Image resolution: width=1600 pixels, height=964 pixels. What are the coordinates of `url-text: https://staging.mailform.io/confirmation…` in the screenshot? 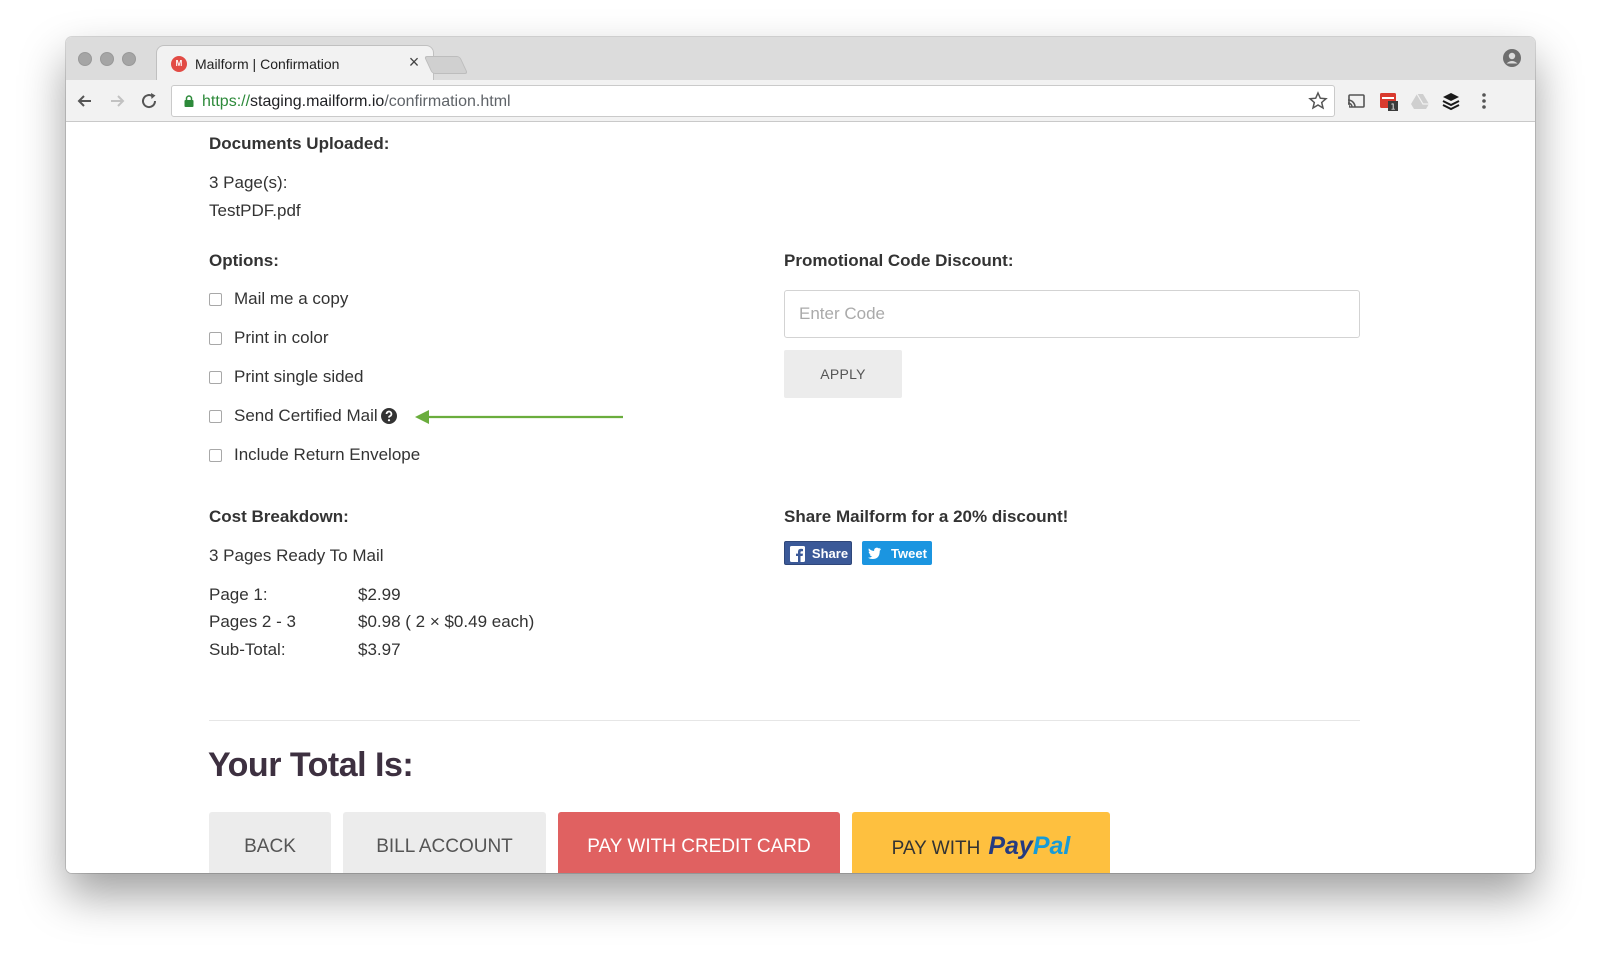 It's located at (356, 102).